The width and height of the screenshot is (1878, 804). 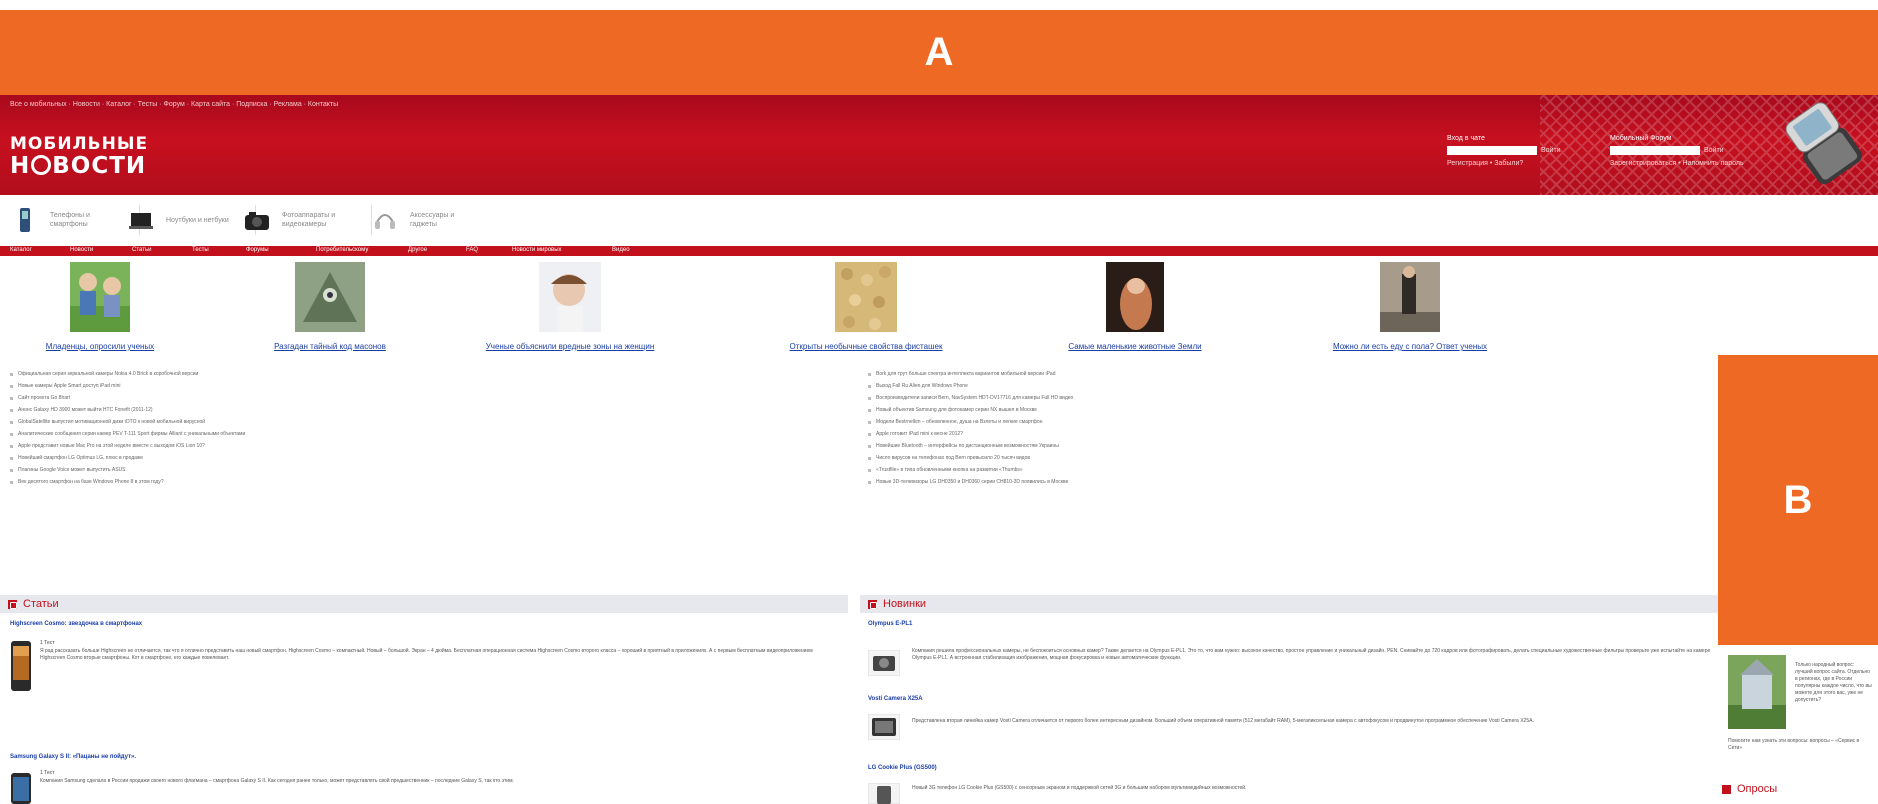 What do you see at coordinates (570, 306) in the screenshot?
I see `feature-item: Ученые объяснили вредные зоны на женщин` at bounding box center [570, 306].